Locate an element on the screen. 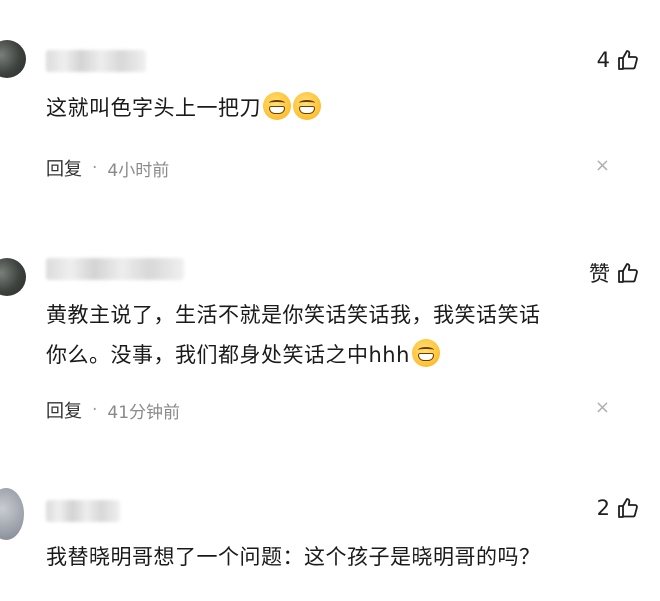 The width and height of the screenshot is (660, 601). like-button: 4 is located at coordinates (618, 60).